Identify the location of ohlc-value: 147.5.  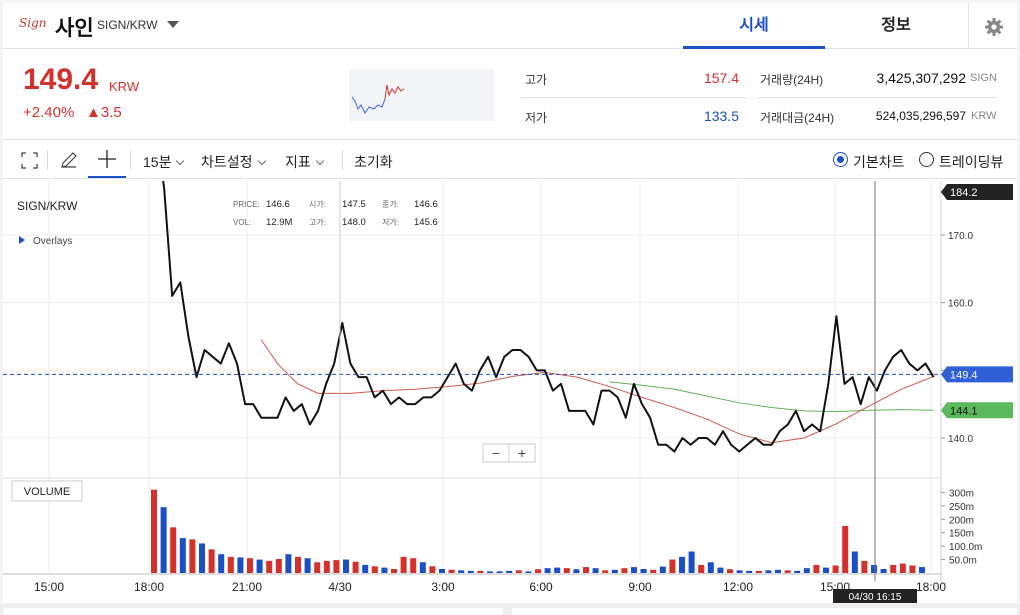
(354, 204).